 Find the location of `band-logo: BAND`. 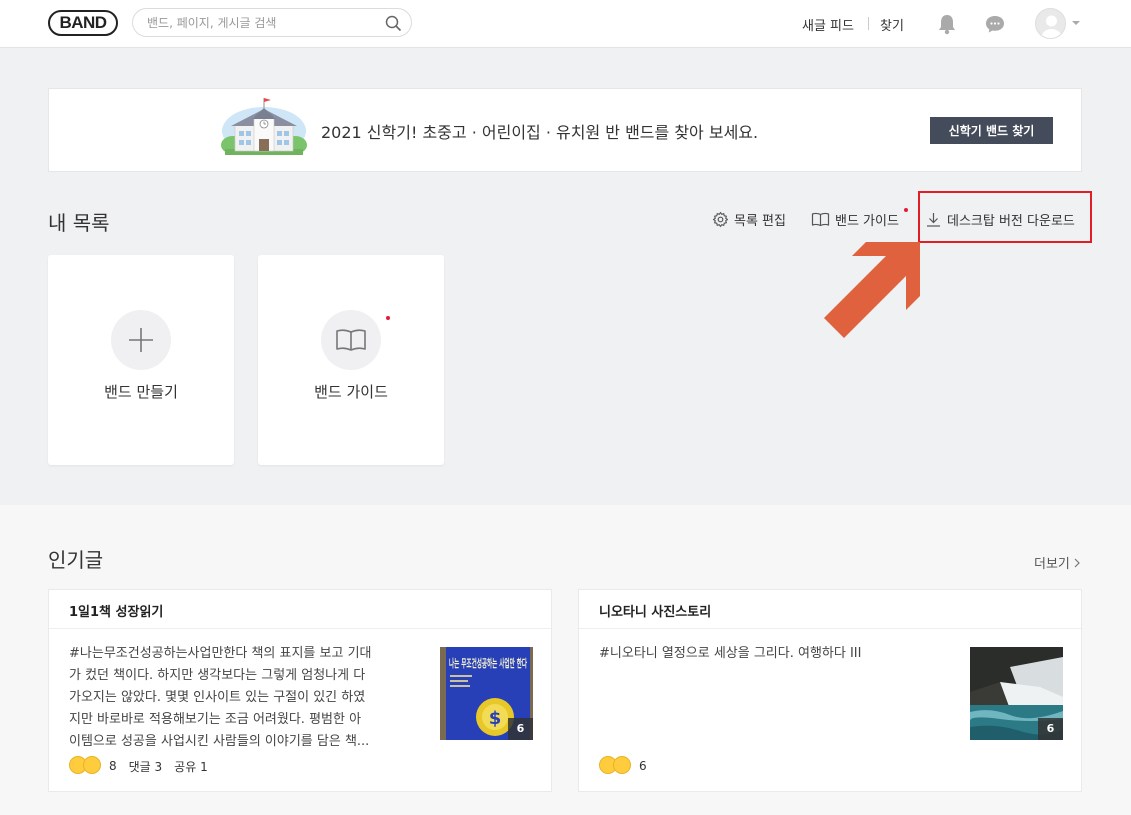

band-logo: BAND is located at coordinates (83, 23).